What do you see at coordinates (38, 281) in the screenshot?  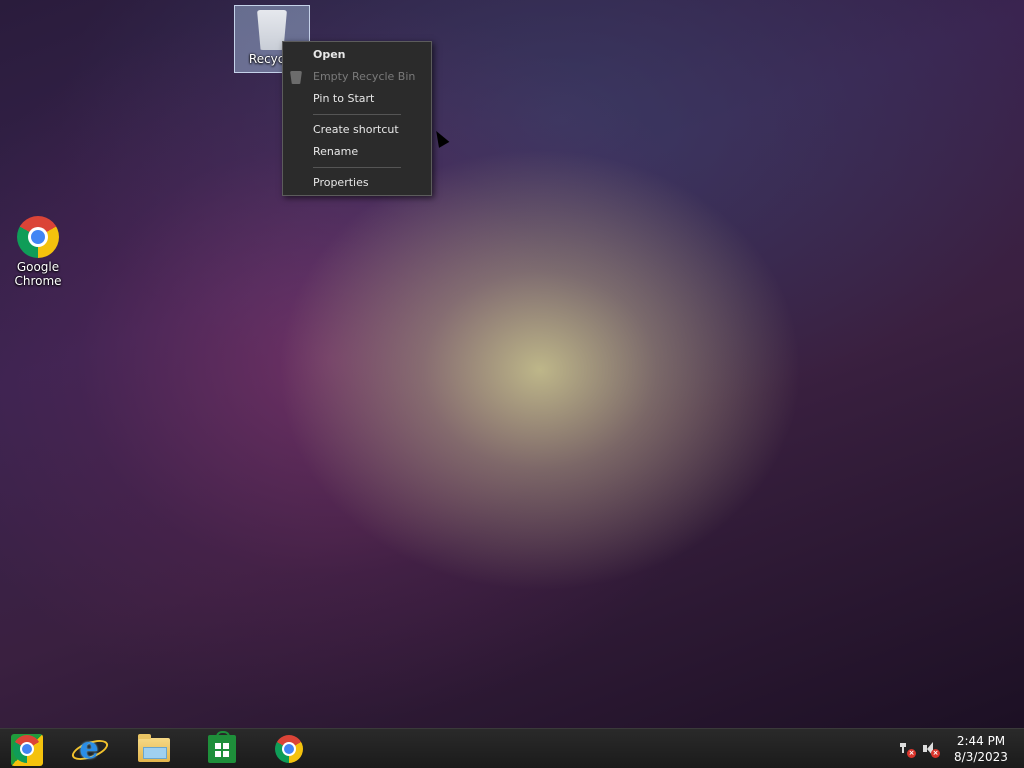 I see `chrome-label-line2: Chrome` at bounding box center [38, 281].